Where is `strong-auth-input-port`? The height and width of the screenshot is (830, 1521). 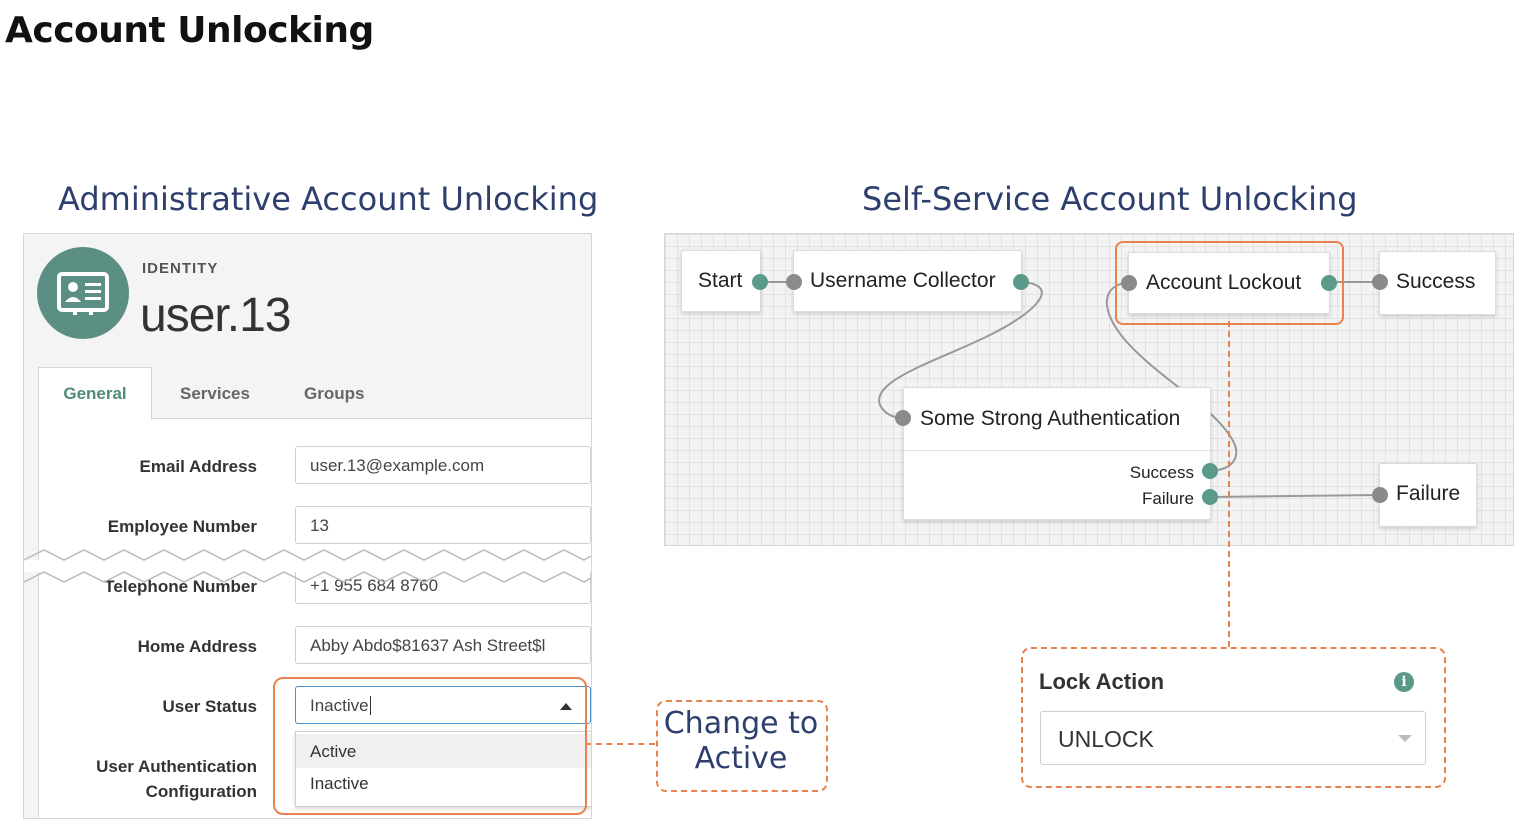
strong-auth-input-port is located at coordinates (903, 418).